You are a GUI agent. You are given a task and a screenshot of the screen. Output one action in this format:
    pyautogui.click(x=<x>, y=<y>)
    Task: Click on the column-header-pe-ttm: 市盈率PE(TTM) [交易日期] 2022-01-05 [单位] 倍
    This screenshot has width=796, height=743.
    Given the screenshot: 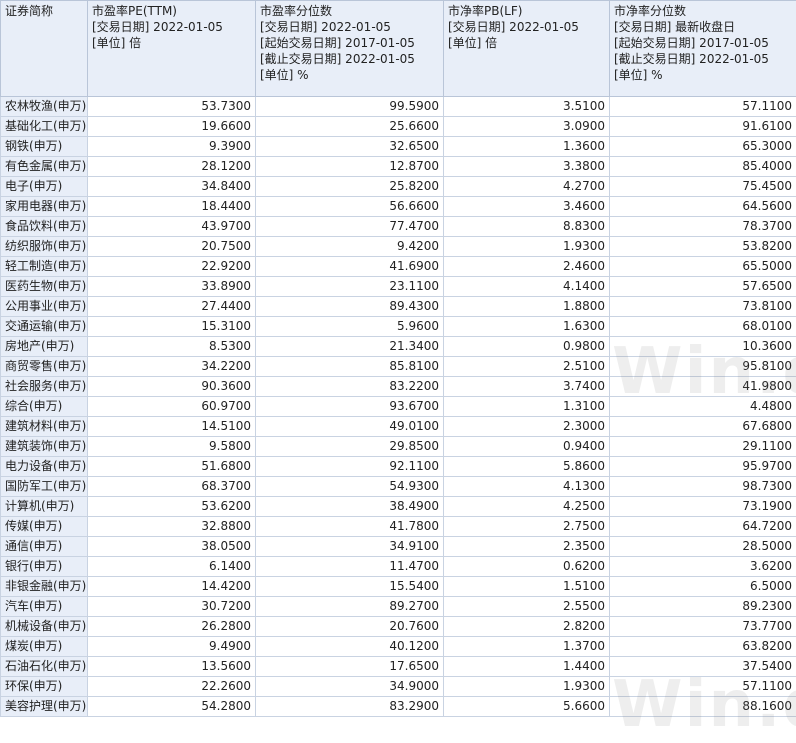 What is the action you would take?
    pyautogui.click(x=171, y=48)
    